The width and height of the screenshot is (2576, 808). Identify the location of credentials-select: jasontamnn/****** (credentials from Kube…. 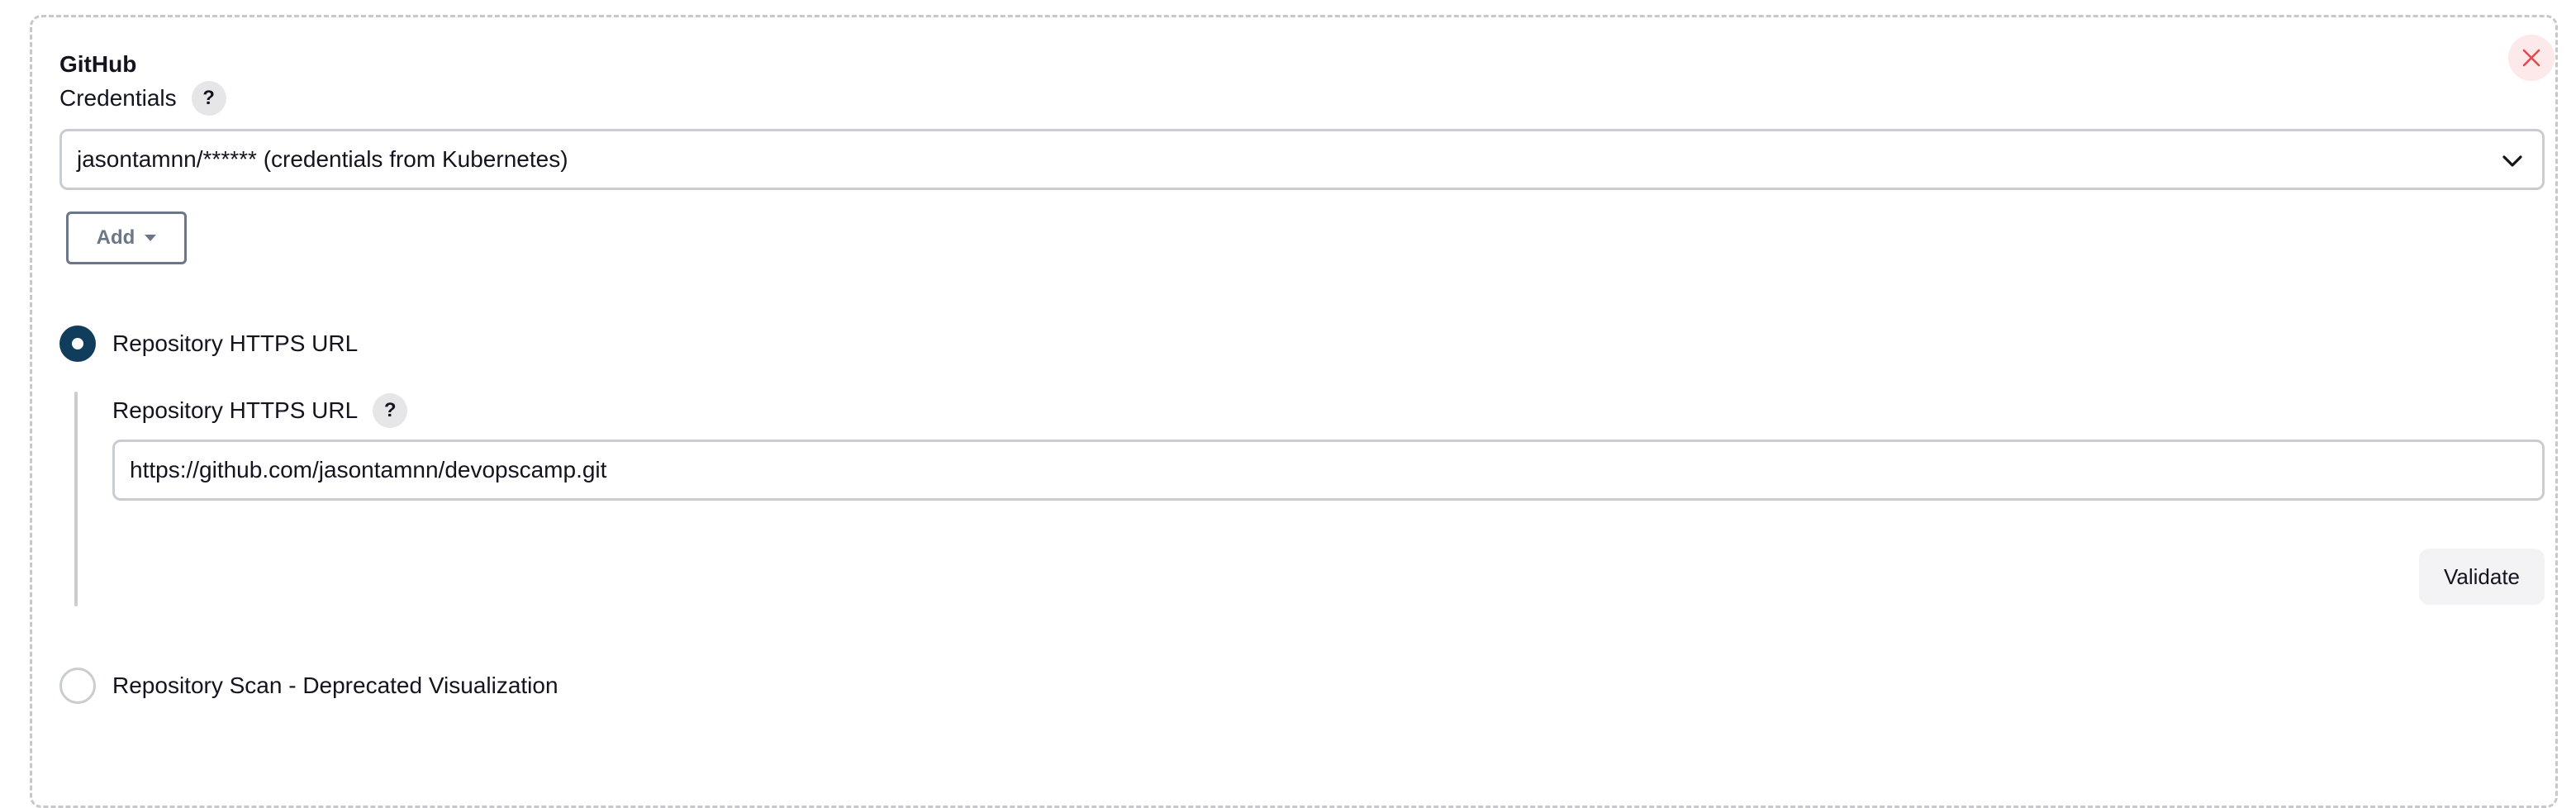
(1302, 159).